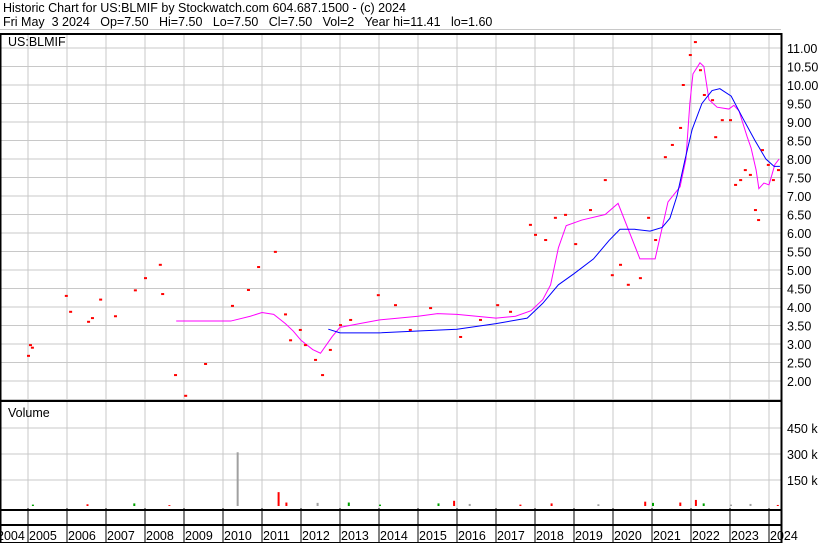  Describe the element at coordinates (706, 536) in the screenshot. I see `year-label: 2022` at that location.